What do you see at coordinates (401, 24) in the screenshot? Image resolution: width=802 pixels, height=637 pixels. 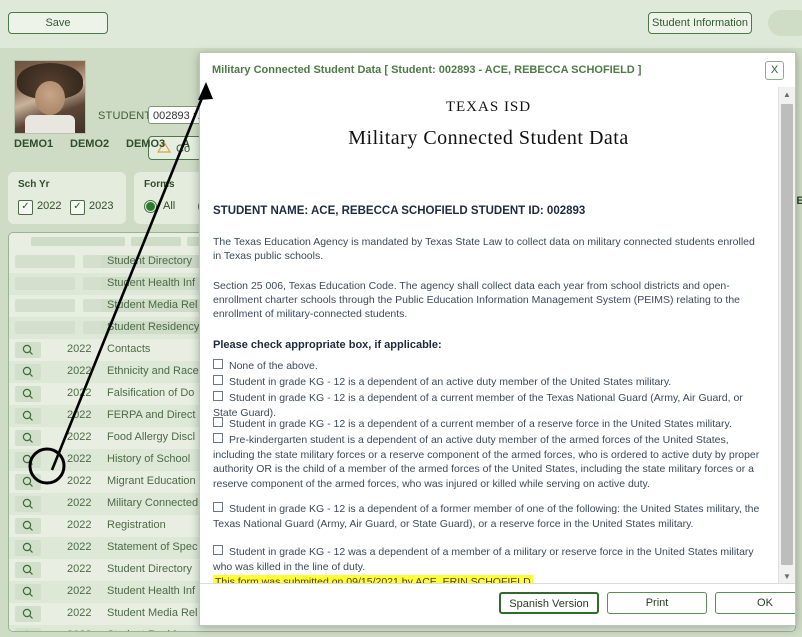 I see `app-toolbar: Save Student Information` at bounding box center [401, 24].